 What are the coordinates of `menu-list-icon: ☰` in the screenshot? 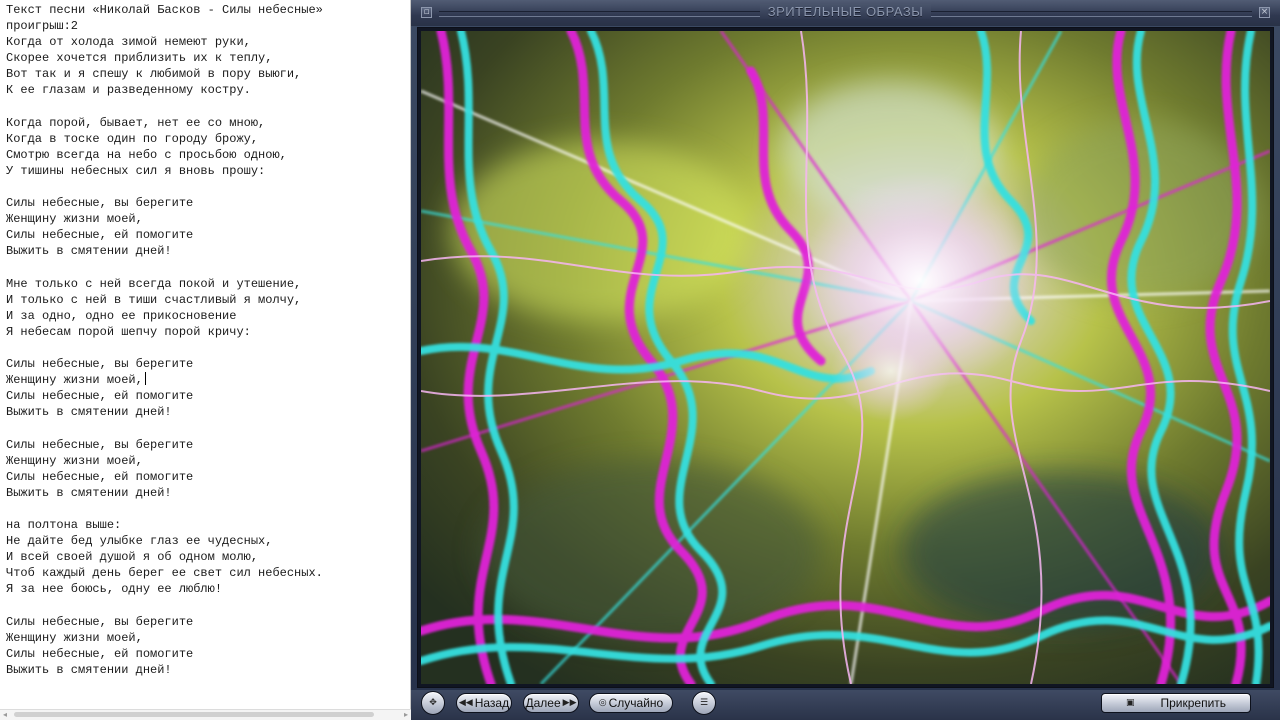 It's located at (704, 703).